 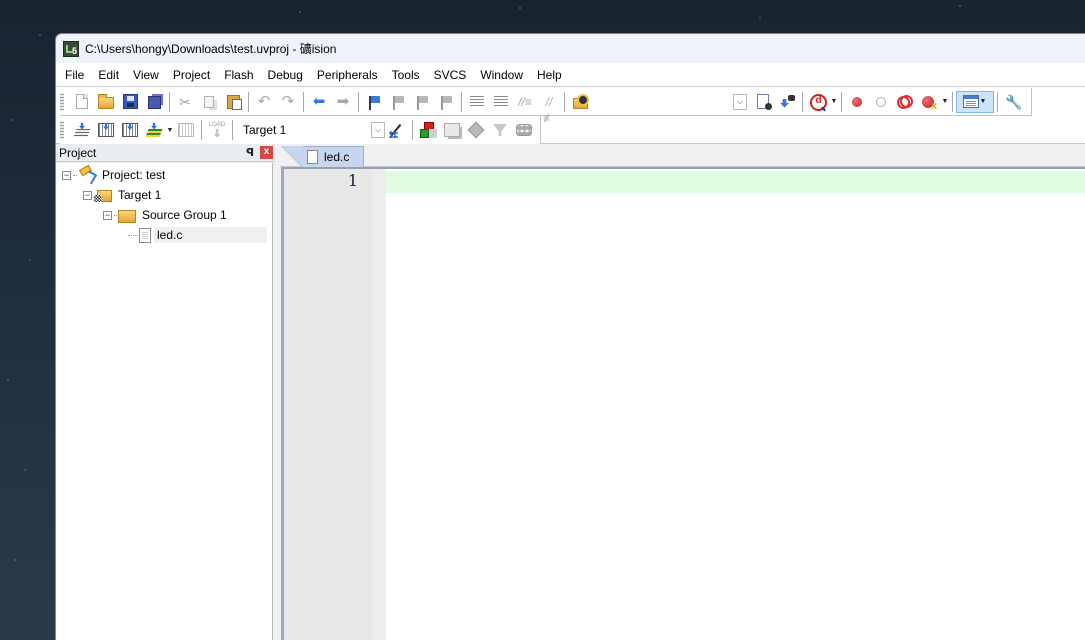 What do you see at coordinates (501, 75) in the screenshot?
I see `menu-window: Window` at bounding box center [501, 75].